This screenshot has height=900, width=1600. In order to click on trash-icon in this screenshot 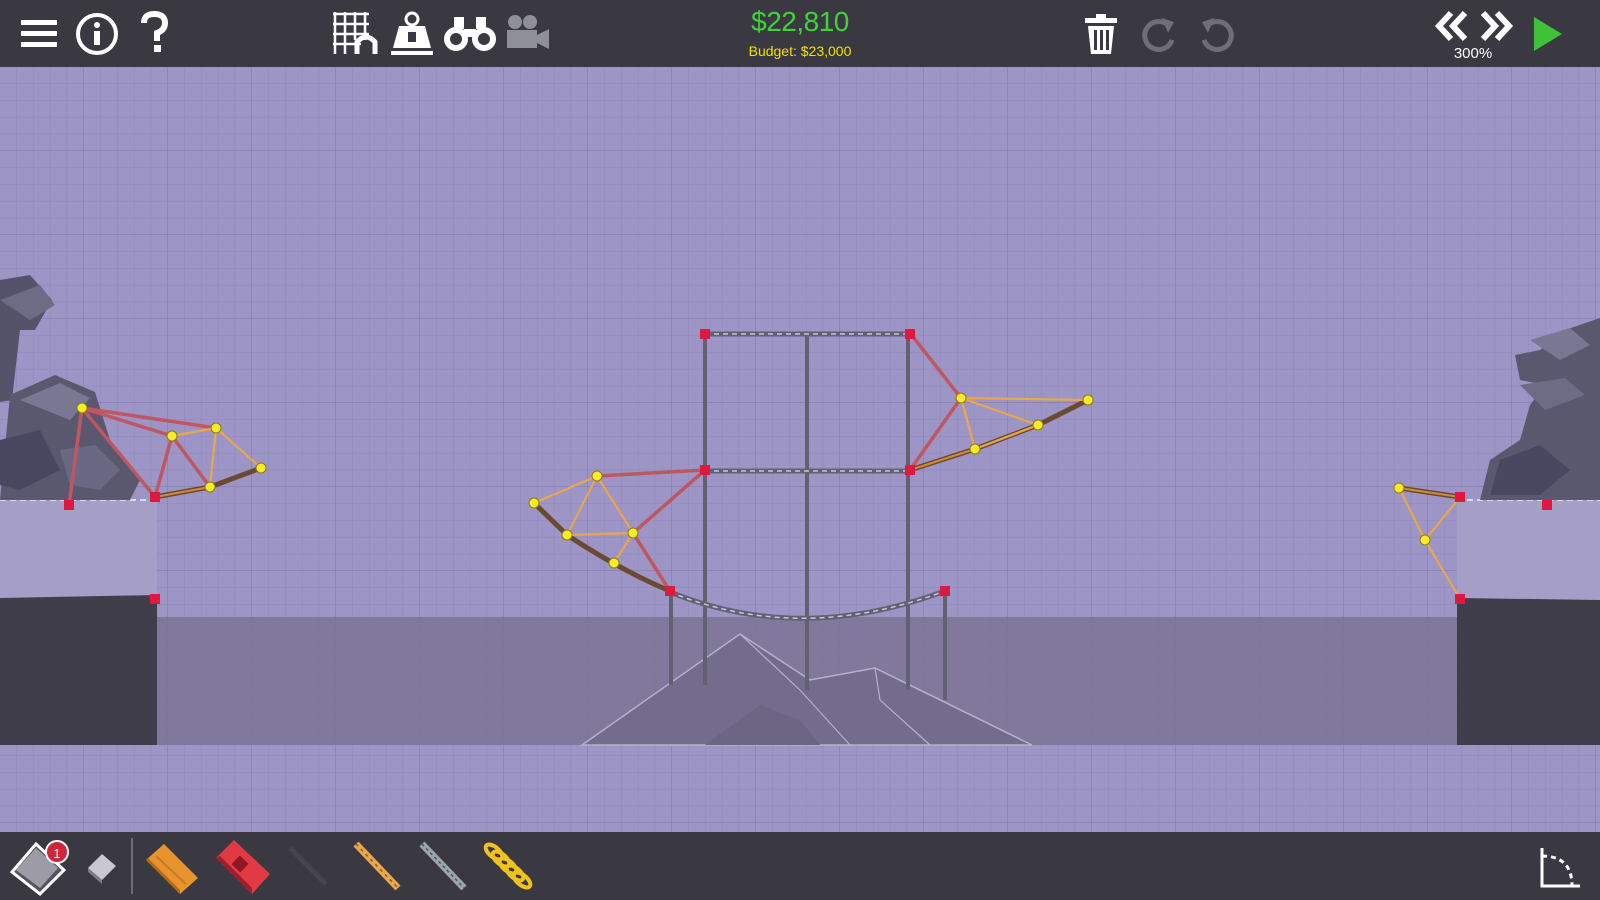, I will do `click(1101, 34)`.